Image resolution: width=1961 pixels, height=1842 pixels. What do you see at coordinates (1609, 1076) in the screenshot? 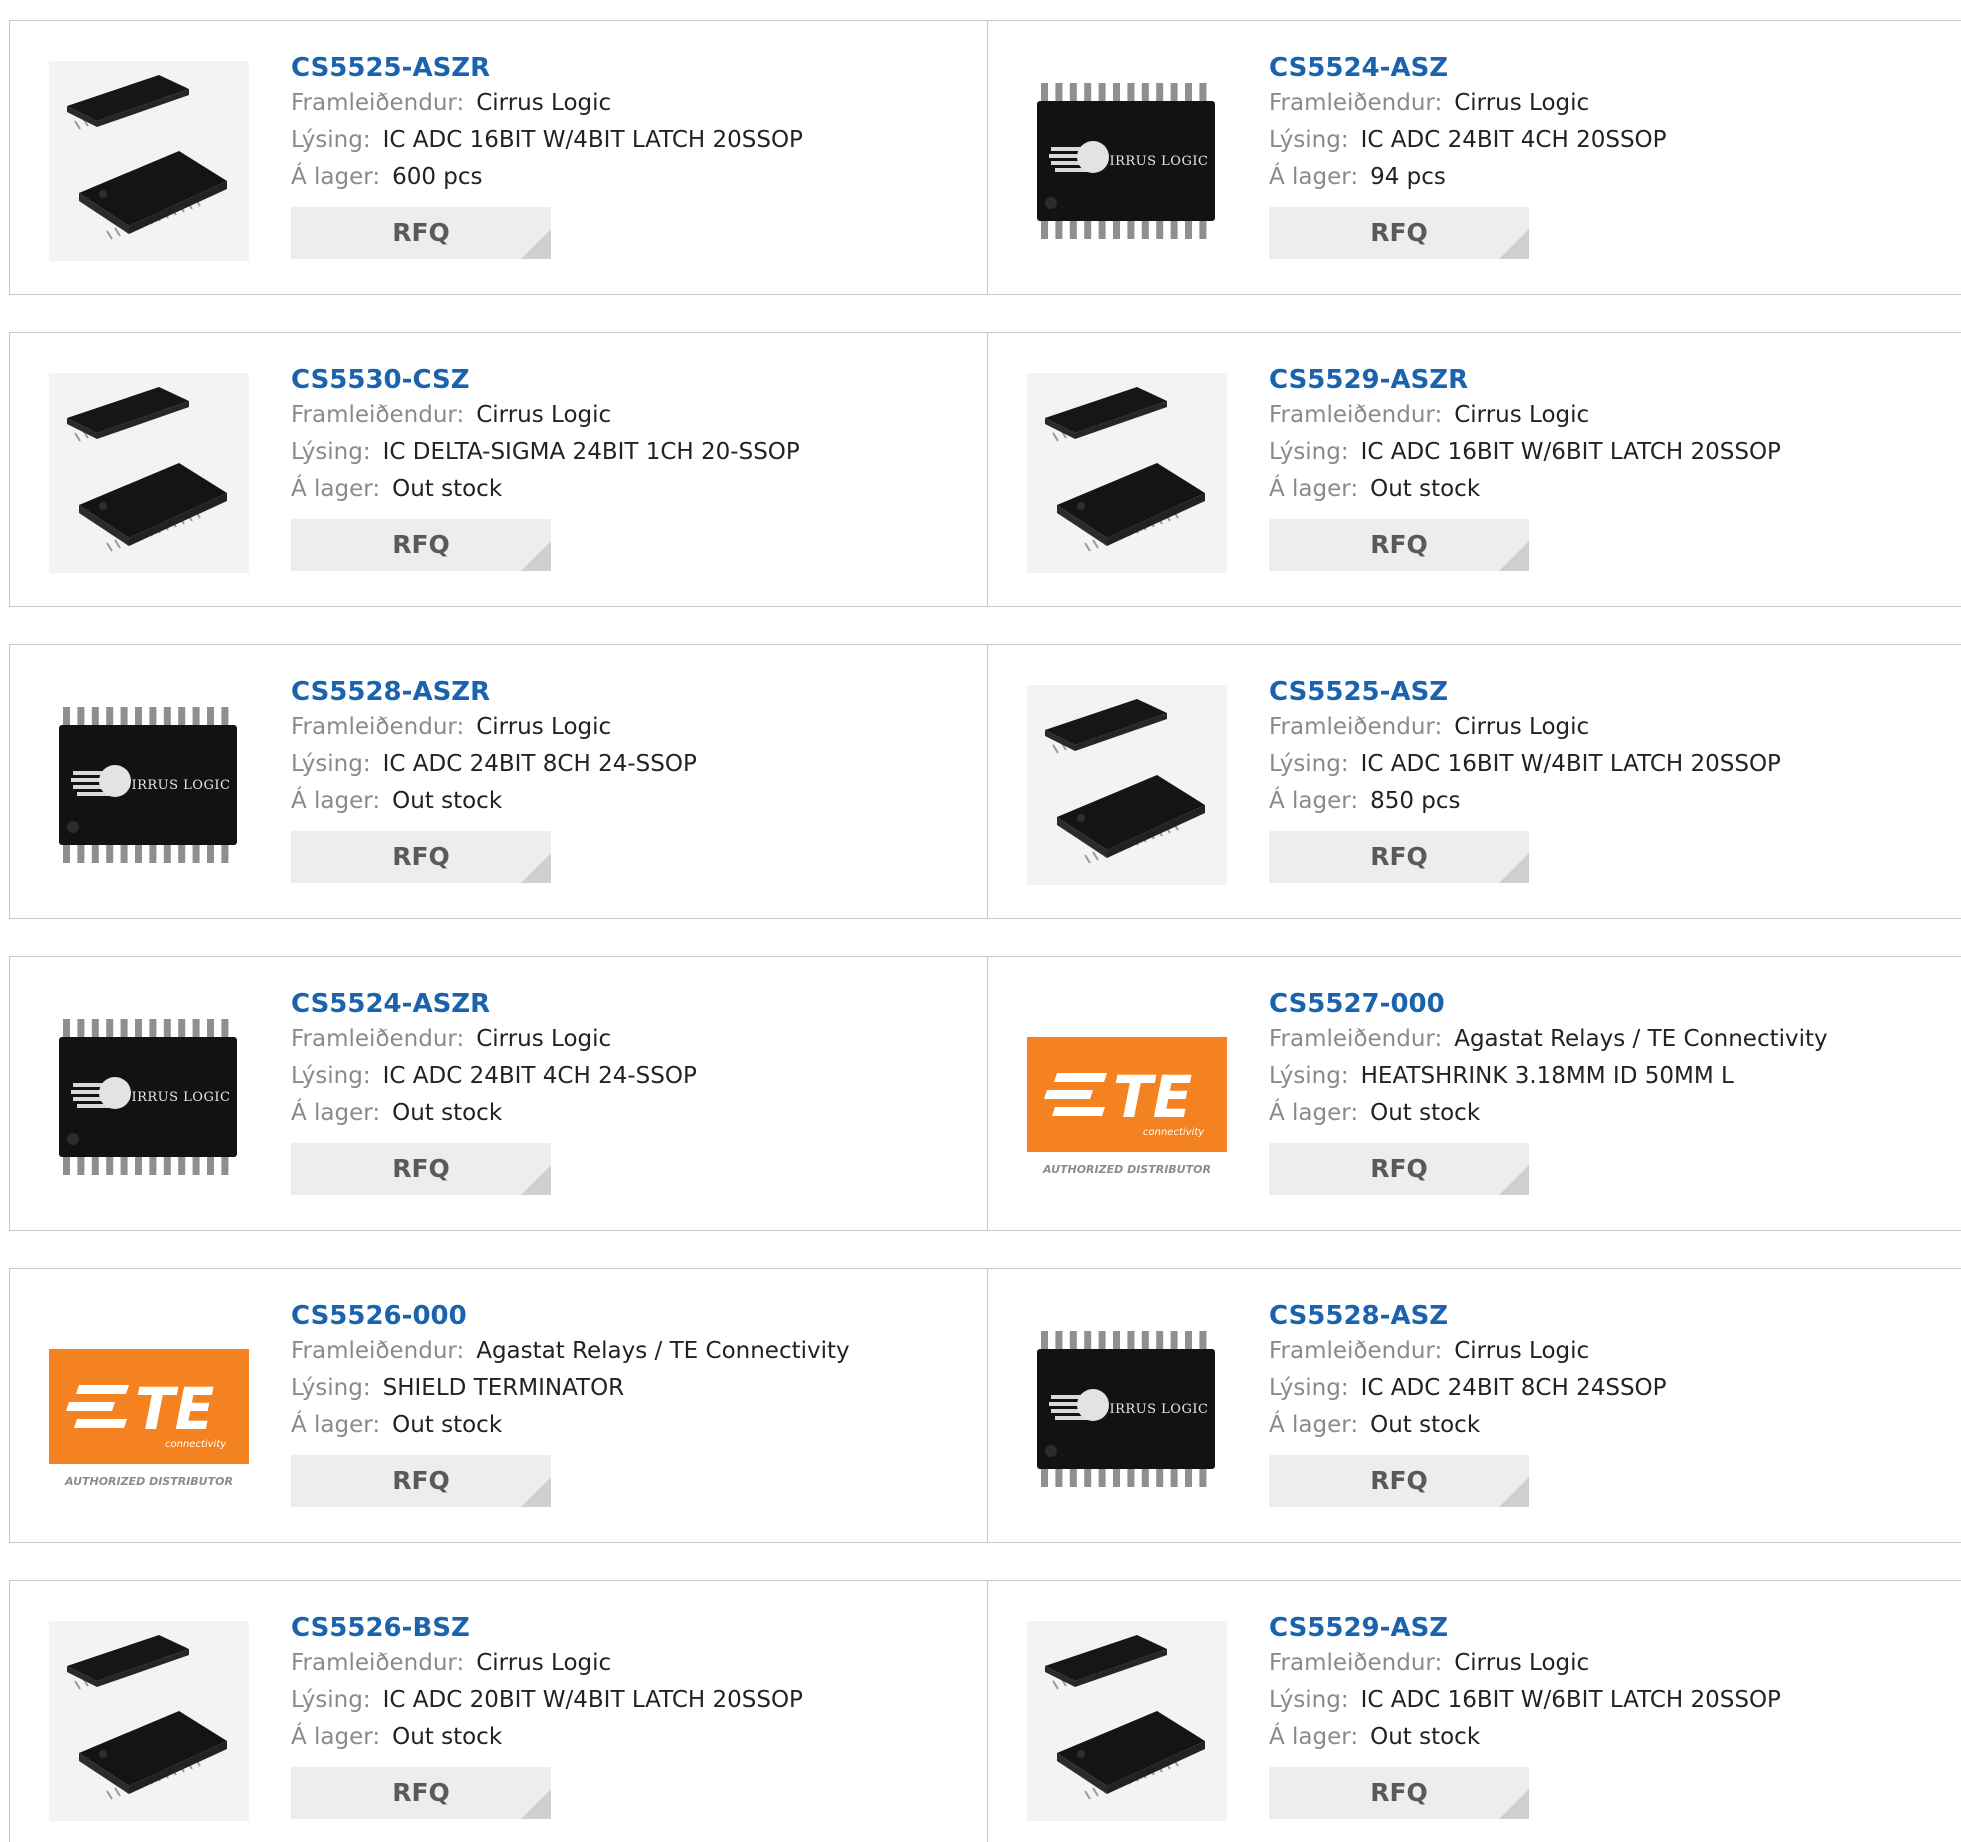
I see `description-row: Lýsing: HEATSHRINK 3.18MM ID 50MM L` at bounding box center [1609, 1076].